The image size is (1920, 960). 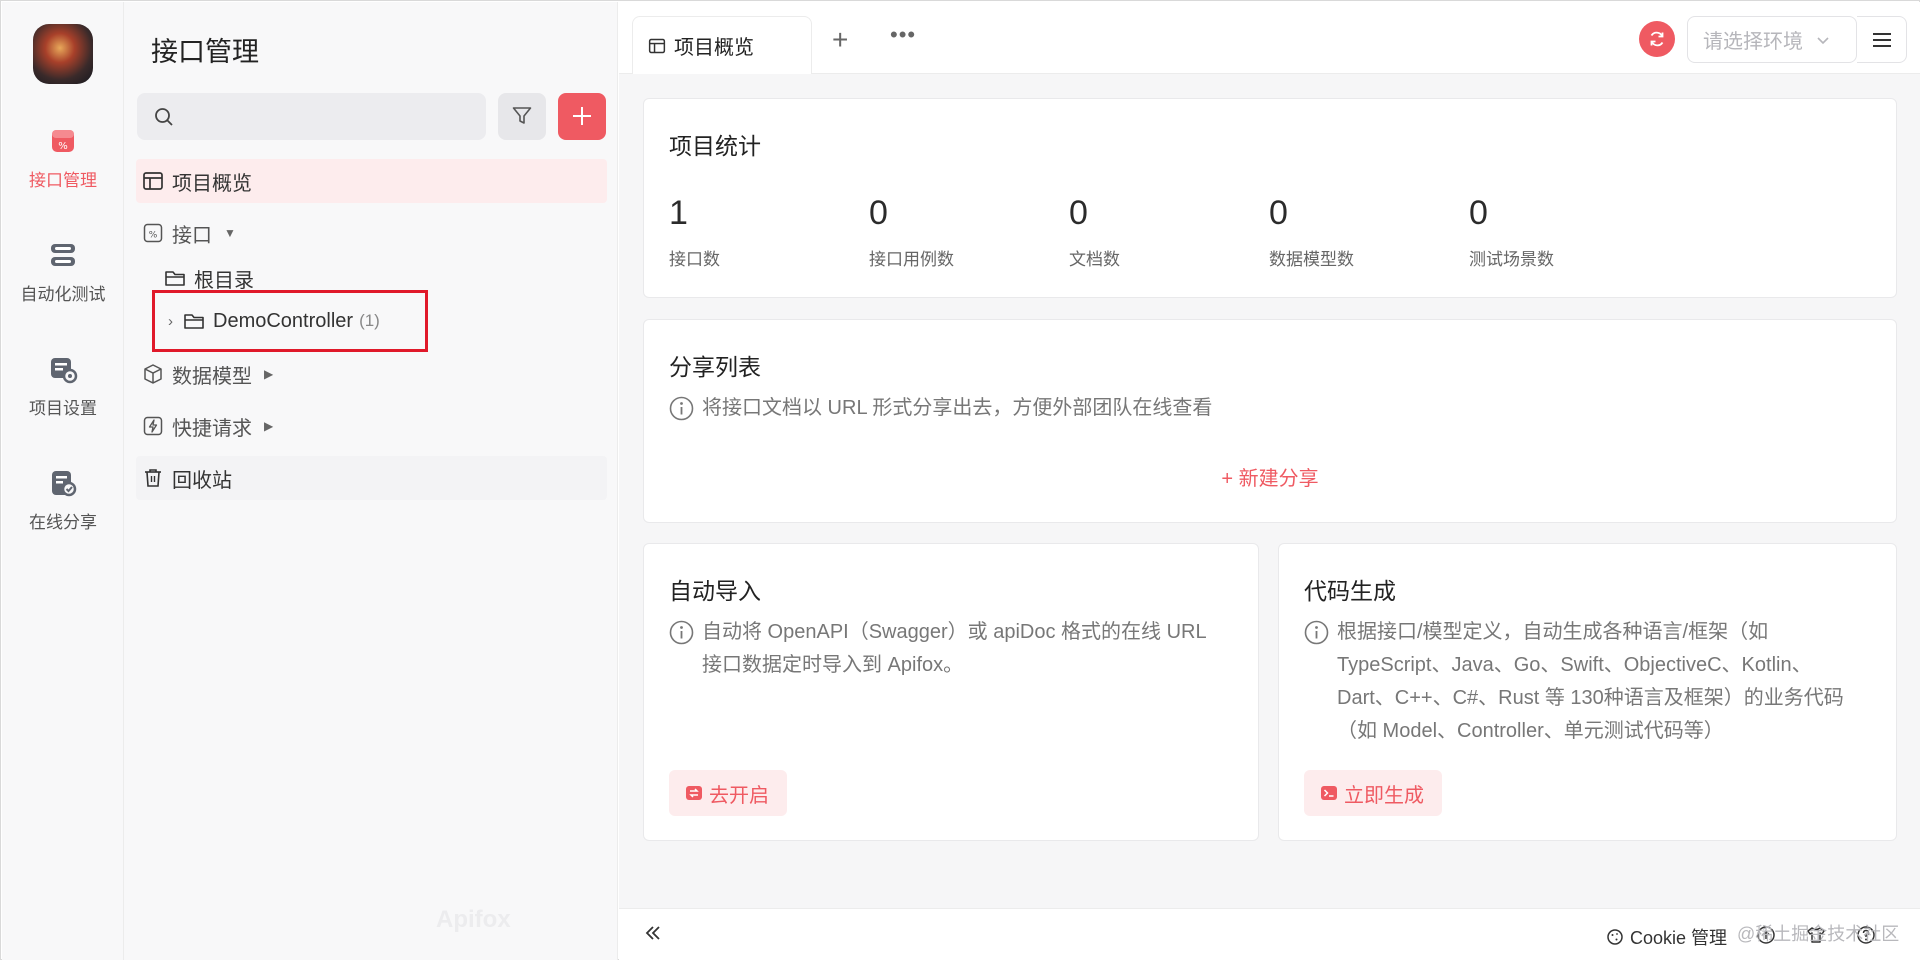 I want to click on hamburger-icon, so click(x=1882, y=40).